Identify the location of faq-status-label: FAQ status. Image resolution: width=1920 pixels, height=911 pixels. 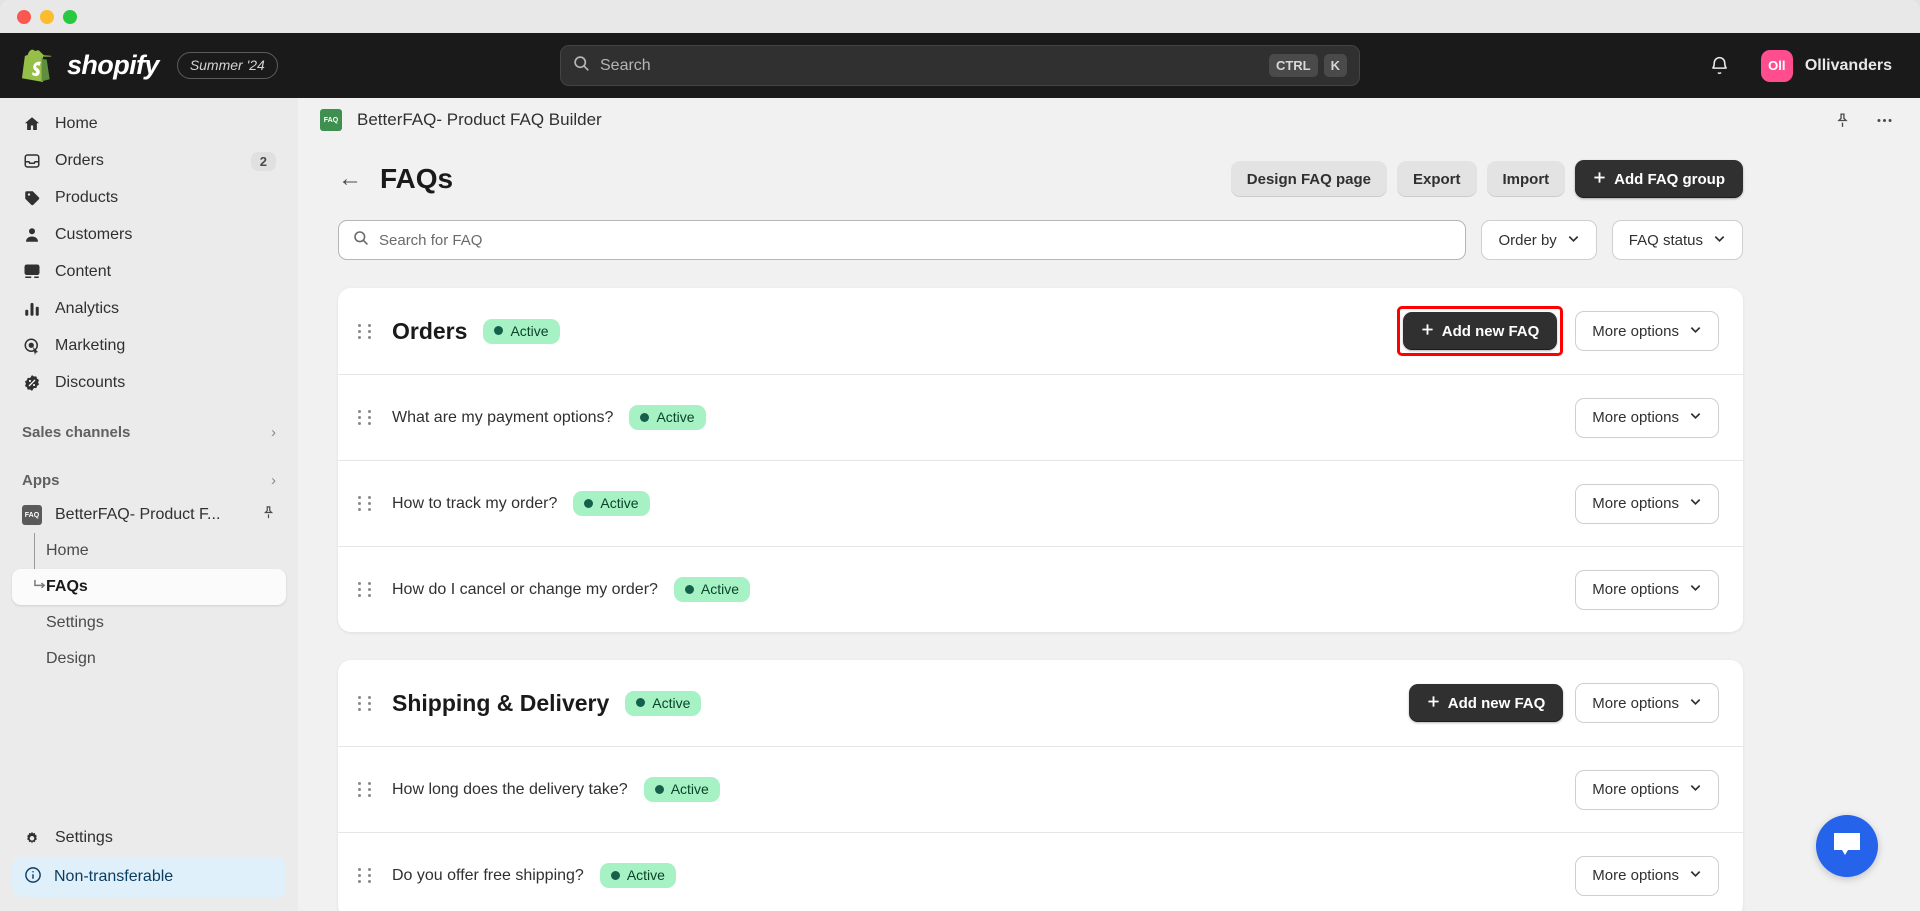
(1665, 240).